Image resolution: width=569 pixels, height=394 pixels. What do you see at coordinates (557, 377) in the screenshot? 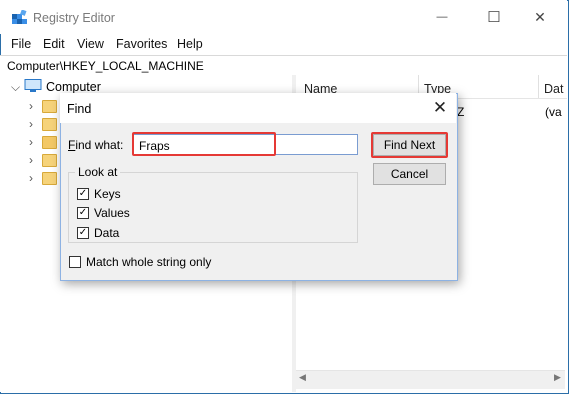
I see `scroll-right-icon: ▶` at bounding box center [557, 377].